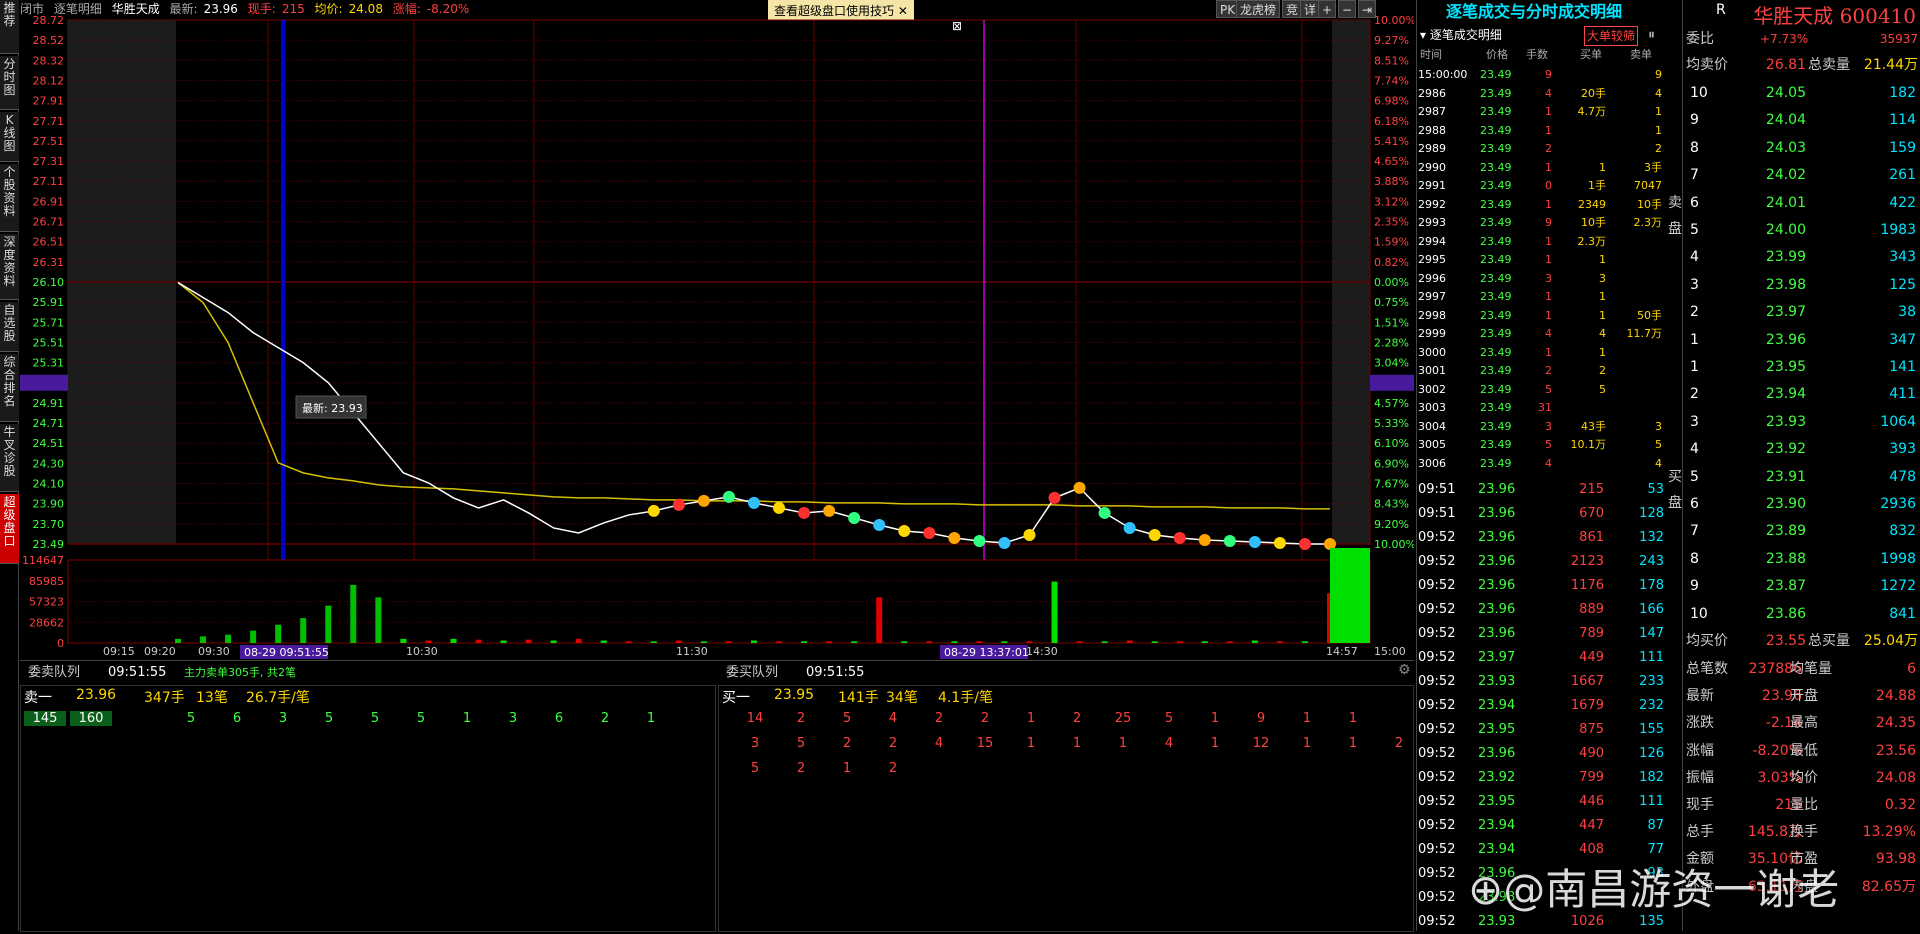 The image size is (1920, 934). What do you see at coordinates (1803, 93) in the screenshot?
I see `book-level: 10 24.05 182` at bounding box center [1803, 93].